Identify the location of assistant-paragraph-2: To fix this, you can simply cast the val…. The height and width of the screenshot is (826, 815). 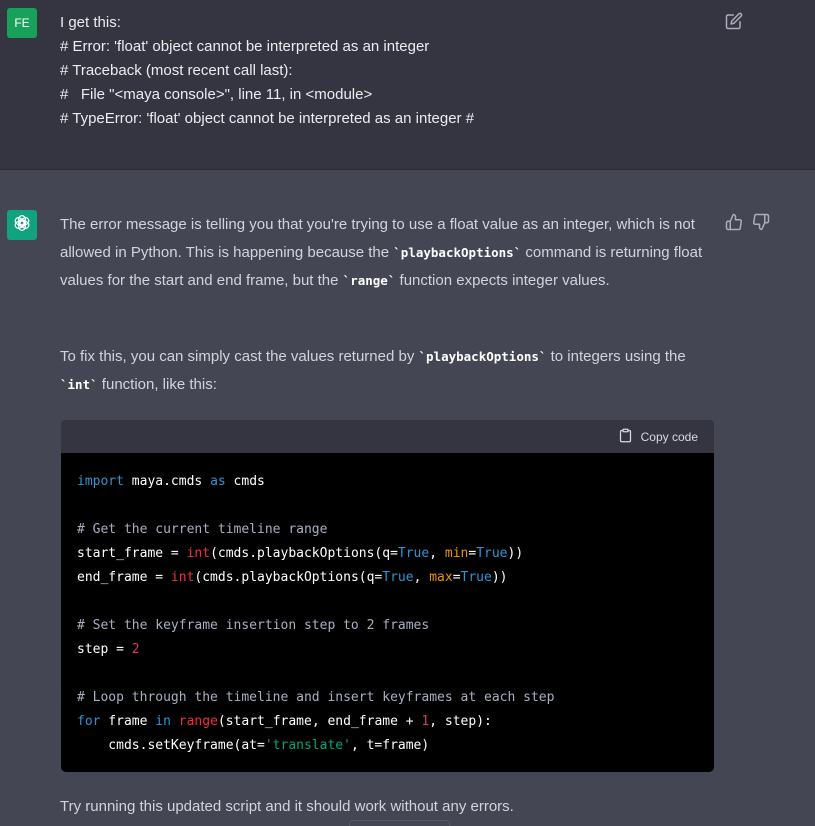
(390, 371).